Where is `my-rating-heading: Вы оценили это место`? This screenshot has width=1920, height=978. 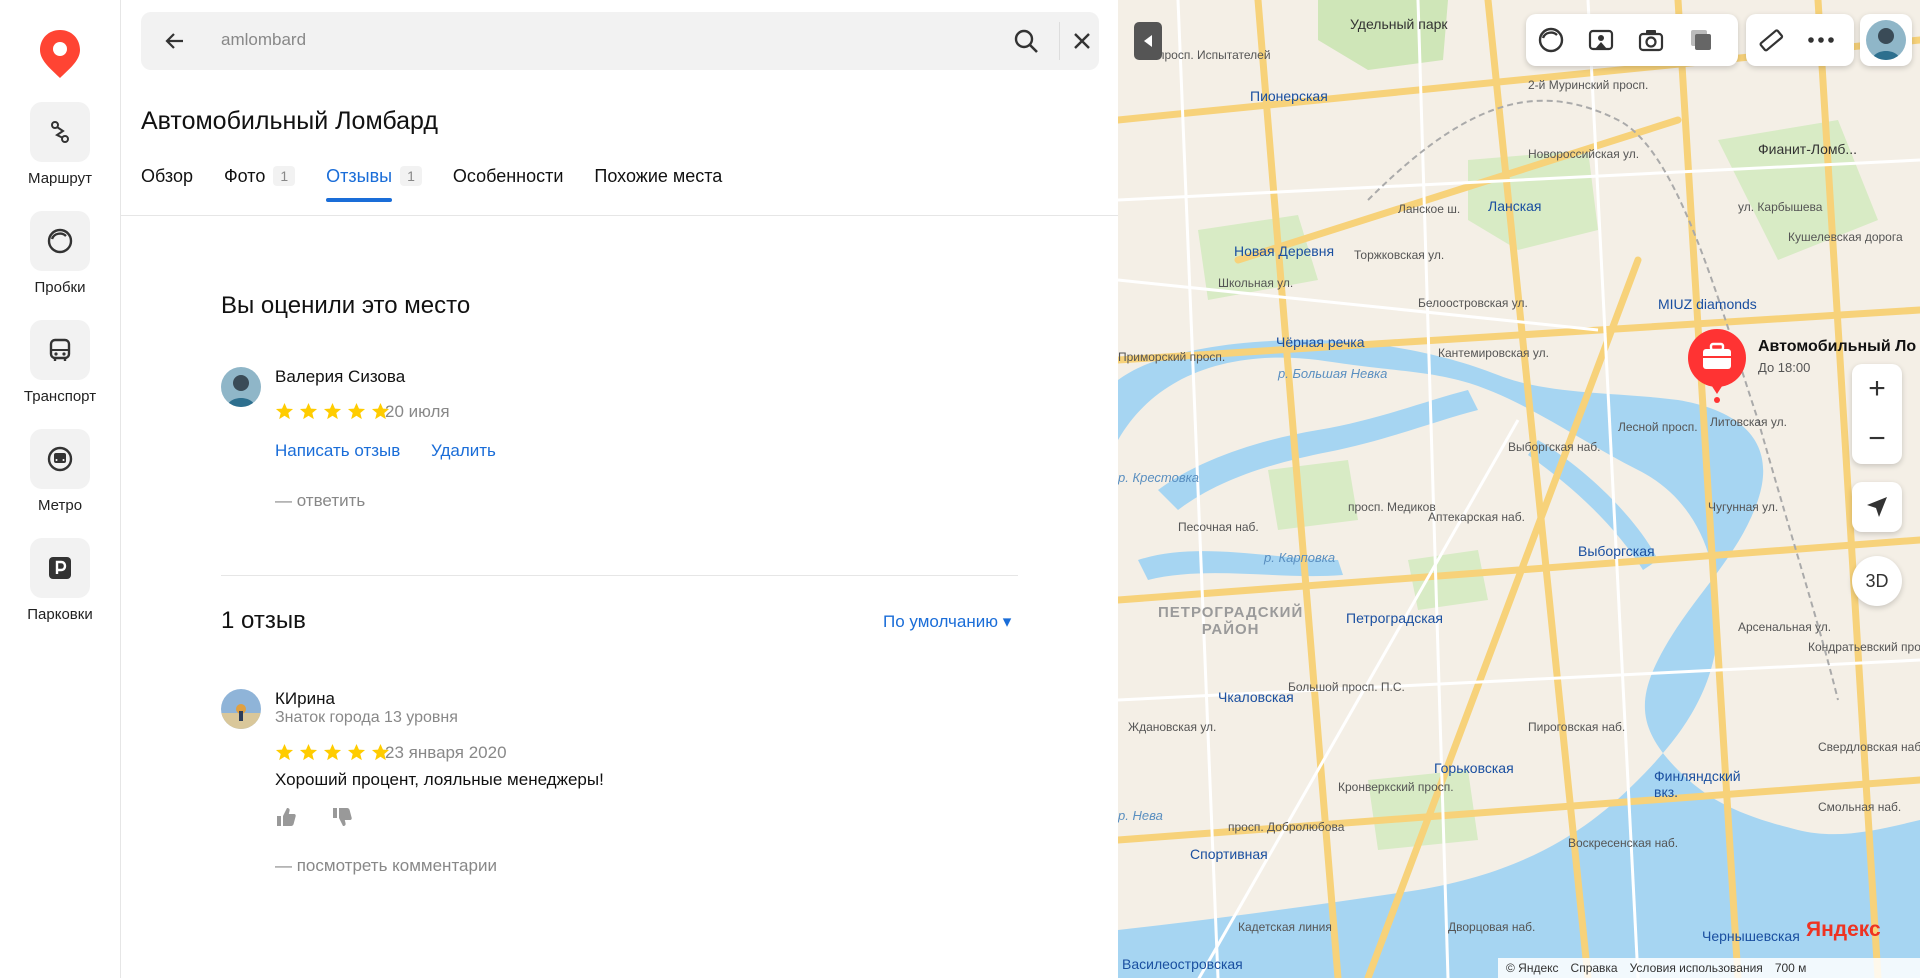
my-rating-heading: Вы оценили это место is located at coordinates (346, 305).